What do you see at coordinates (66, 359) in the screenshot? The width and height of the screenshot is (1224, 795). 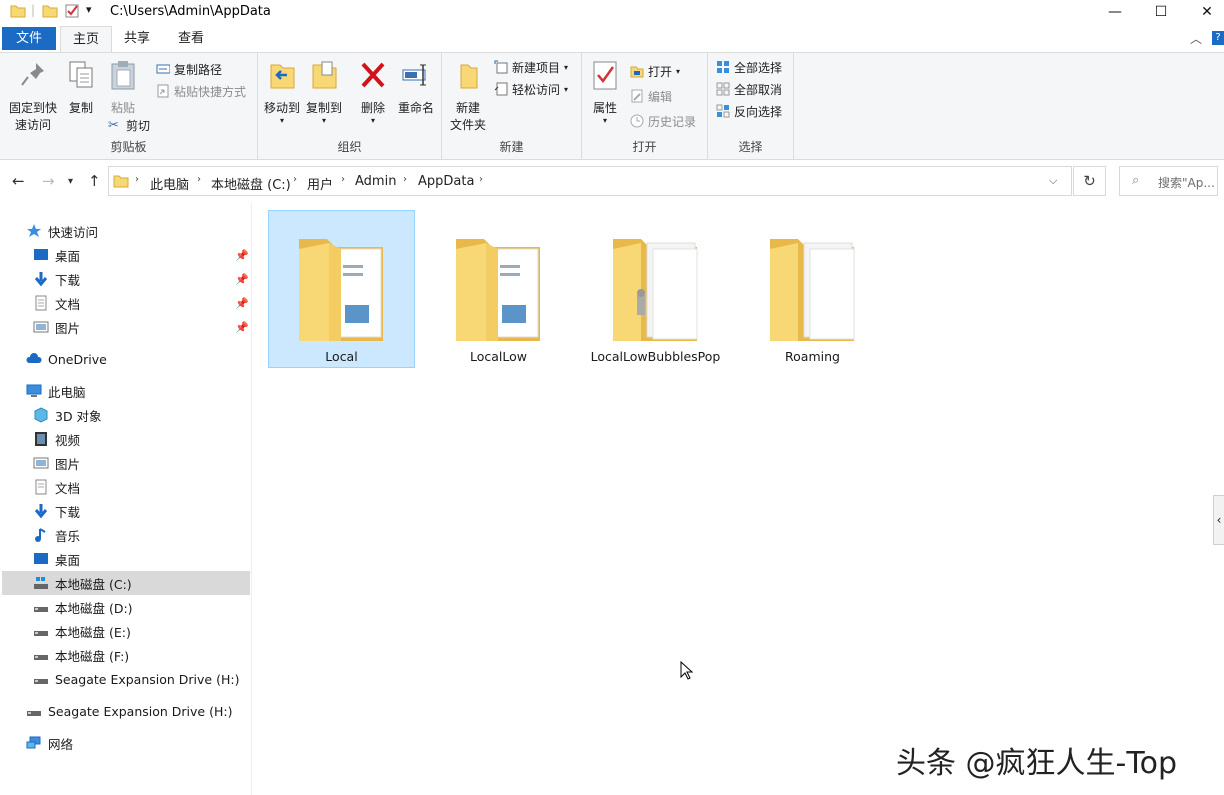 I see `sidebar-item-onedrive: OneDrive` at bounding box center [66, 359].